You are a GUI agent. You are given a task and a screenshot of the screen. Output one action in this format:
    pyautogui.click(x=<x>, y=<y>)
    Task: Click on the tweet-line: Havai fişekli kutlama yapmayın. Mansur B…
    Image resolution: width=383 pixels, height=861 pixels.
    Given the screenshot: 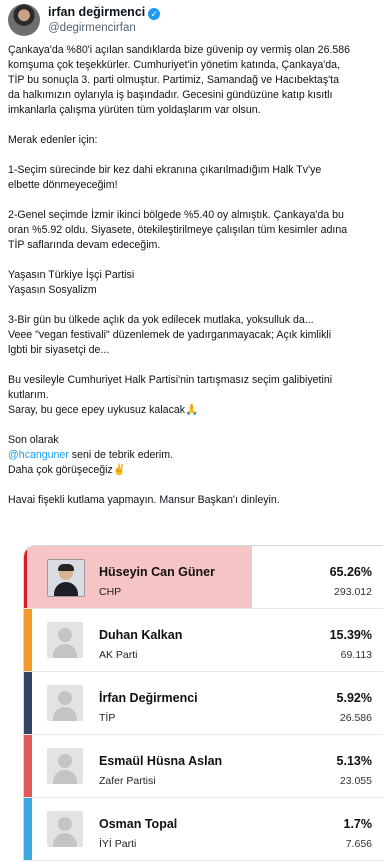 What is the action you would take?
    pyautogui.click(x=144, y=500)
    